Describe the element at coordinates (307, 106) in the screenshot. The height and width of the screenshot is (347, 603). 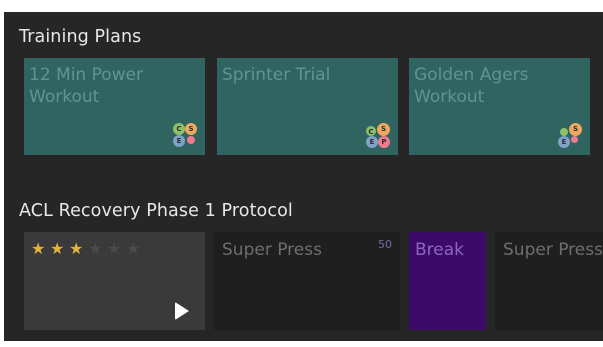
I see `plan-card-sprinter-trial: Sprinter Trial C S E P` at that location.